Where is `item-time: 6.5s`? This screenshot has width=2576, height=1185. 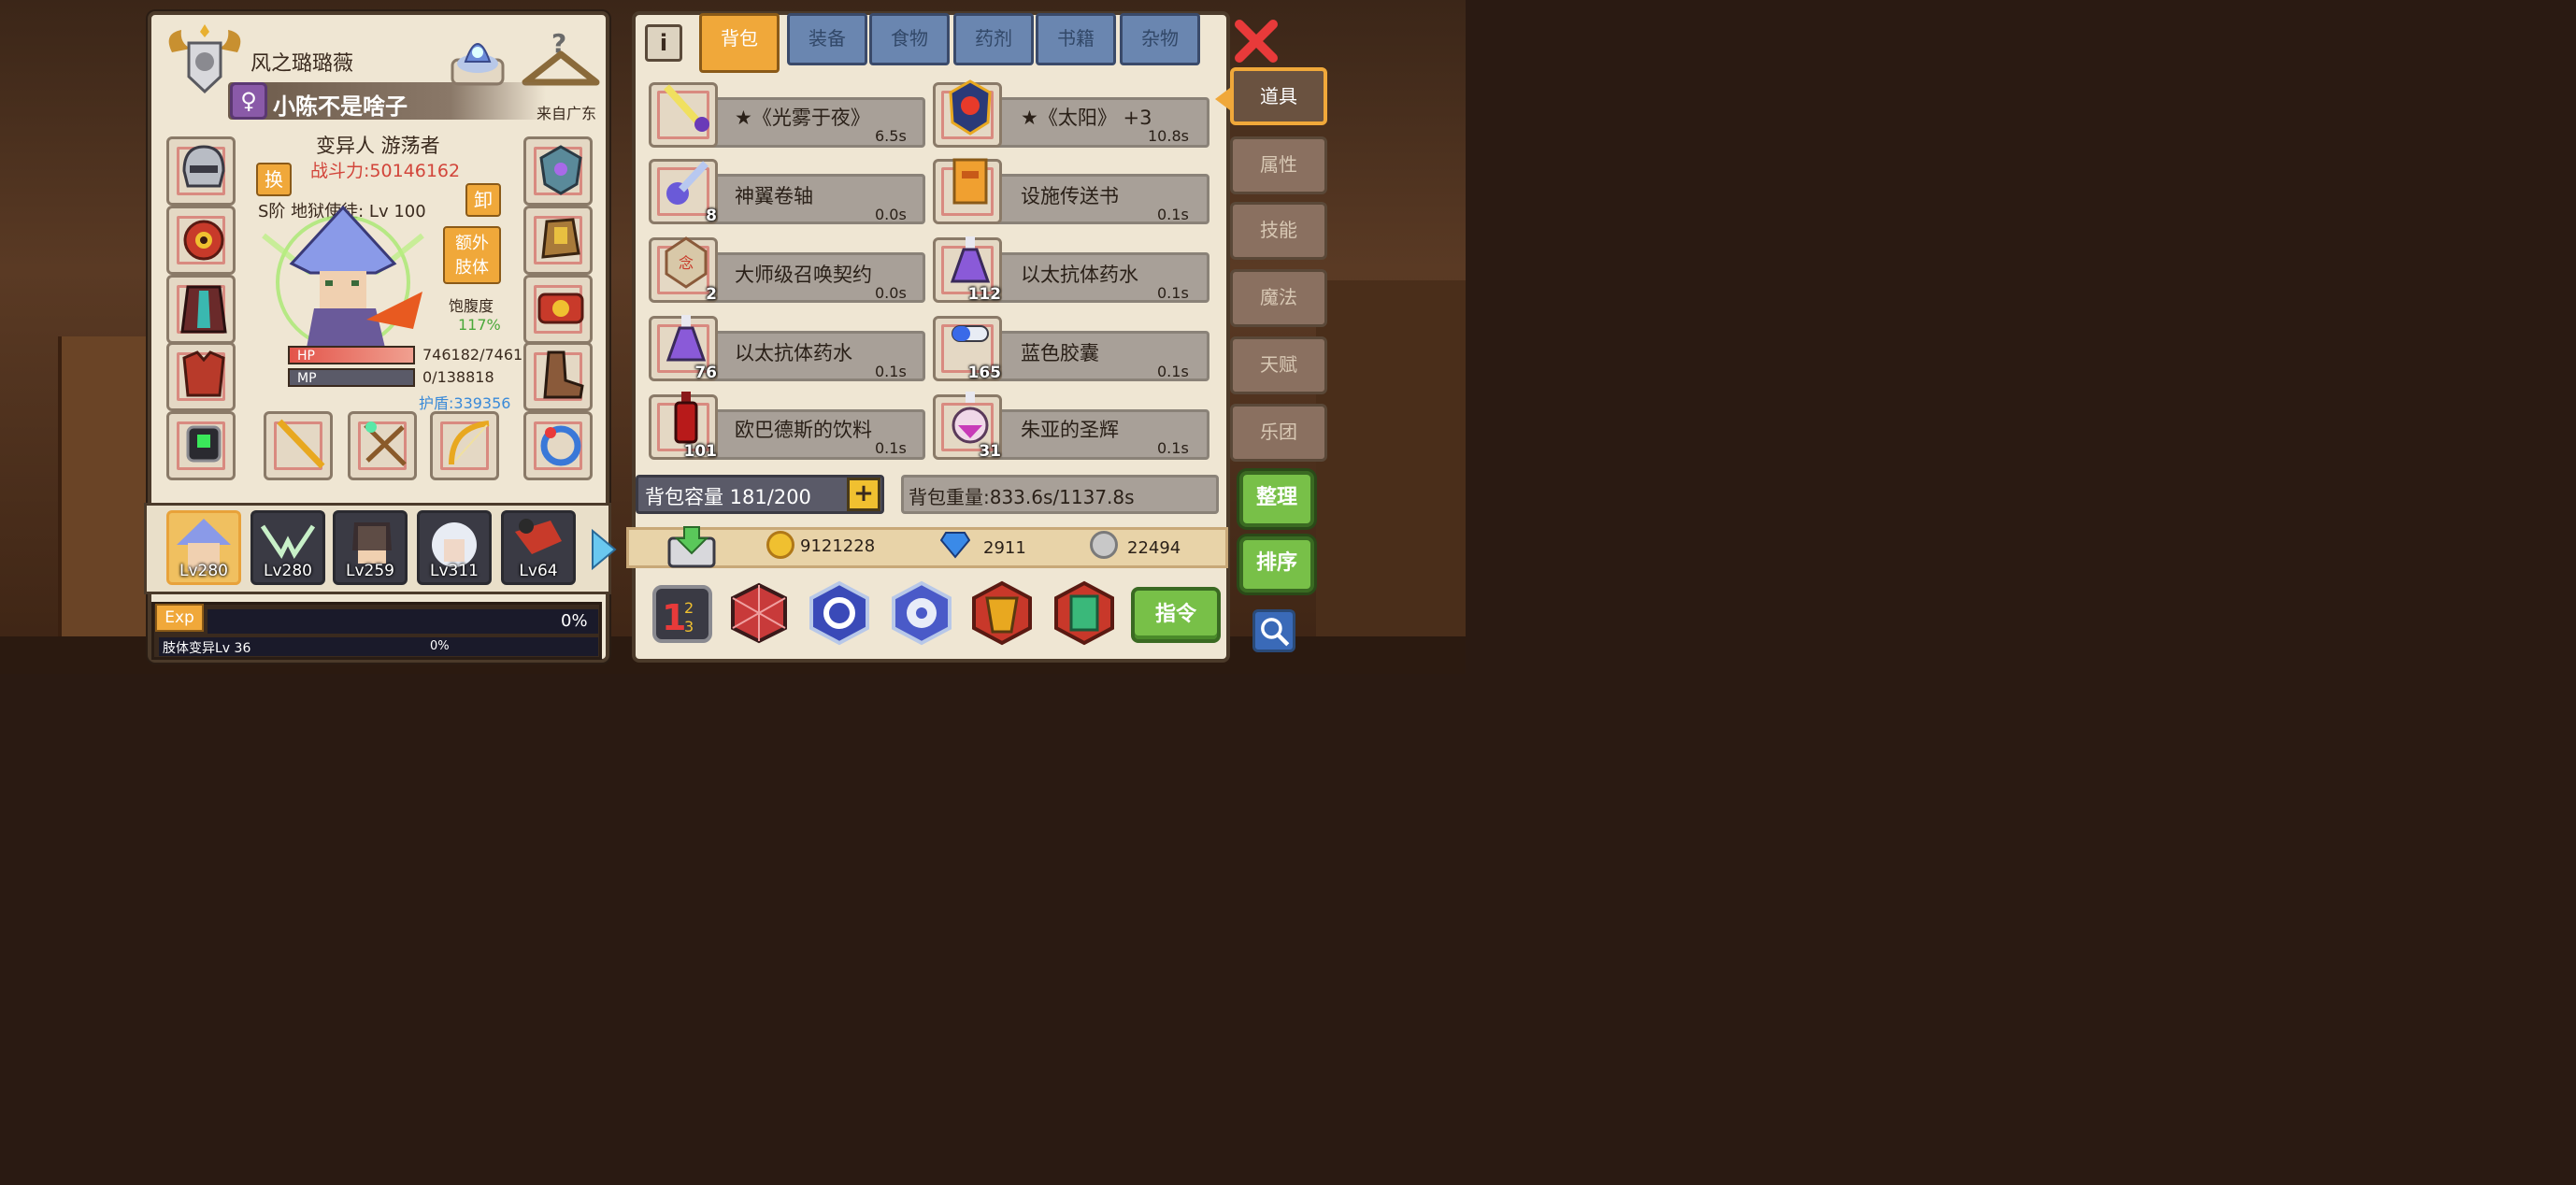 item-time: 6.5s is located at coordinates (891, 136).